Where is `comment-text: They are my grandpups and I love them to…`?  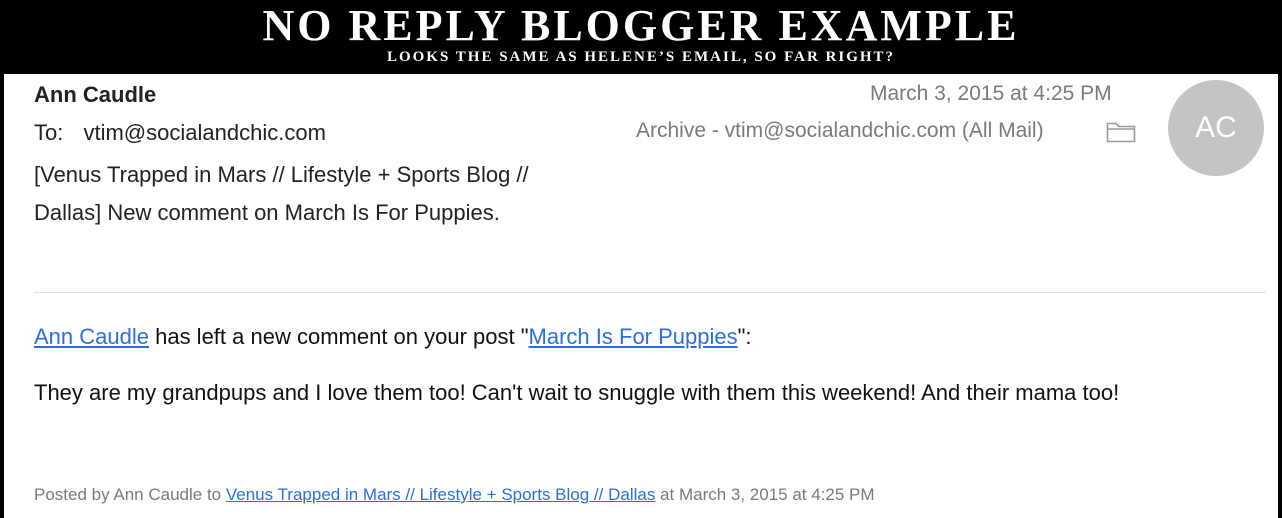 comment-text: They are my grandpups and I love them to… is located at coordinates (577, 392).